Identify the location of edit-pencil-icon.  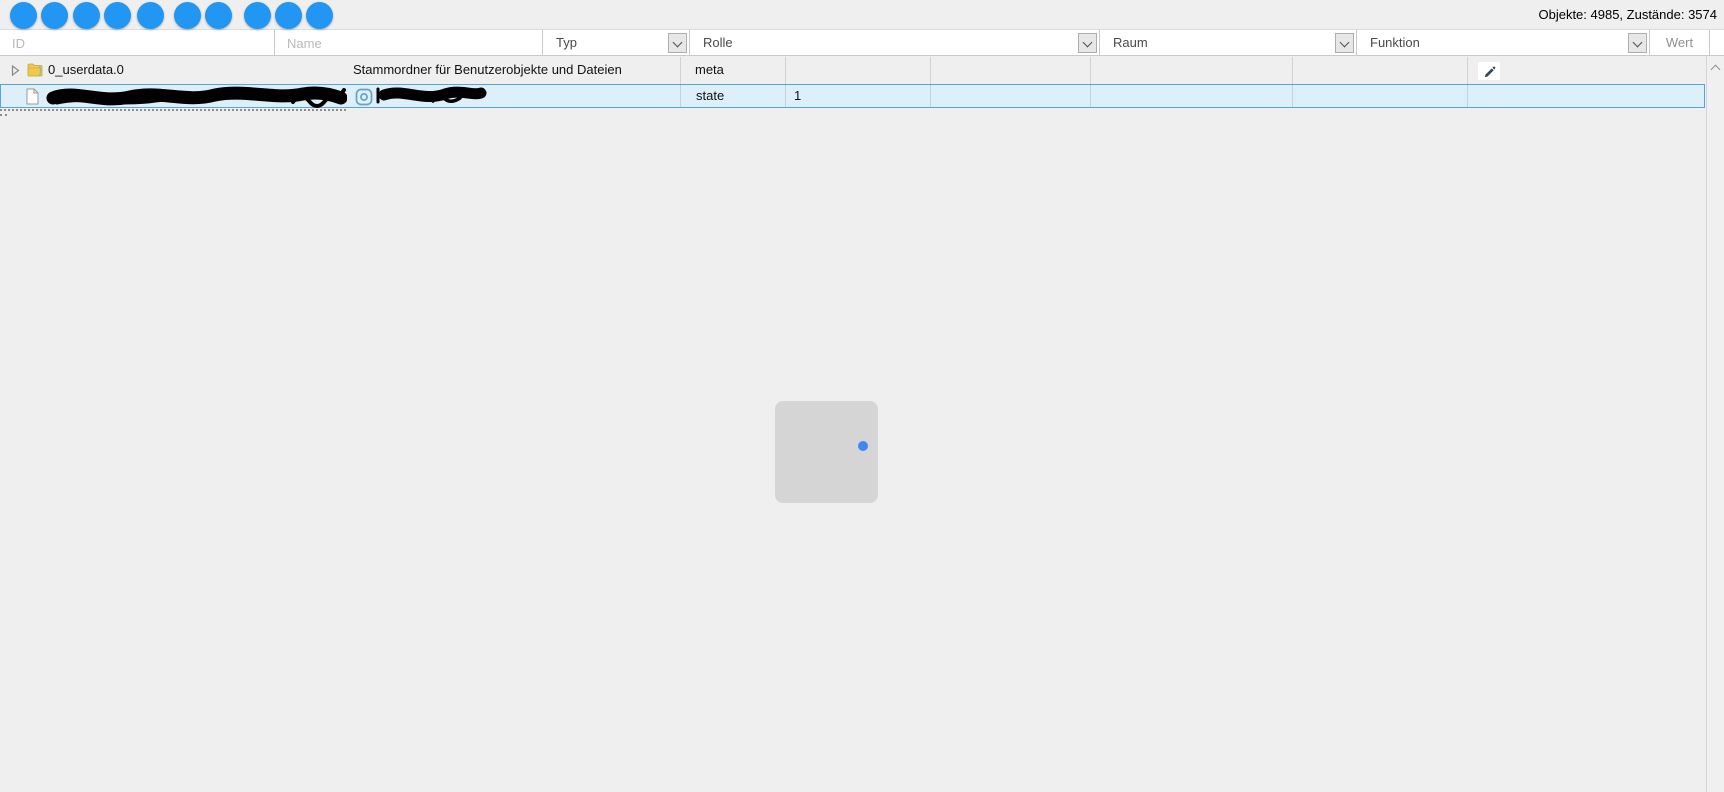
(1490, 72).